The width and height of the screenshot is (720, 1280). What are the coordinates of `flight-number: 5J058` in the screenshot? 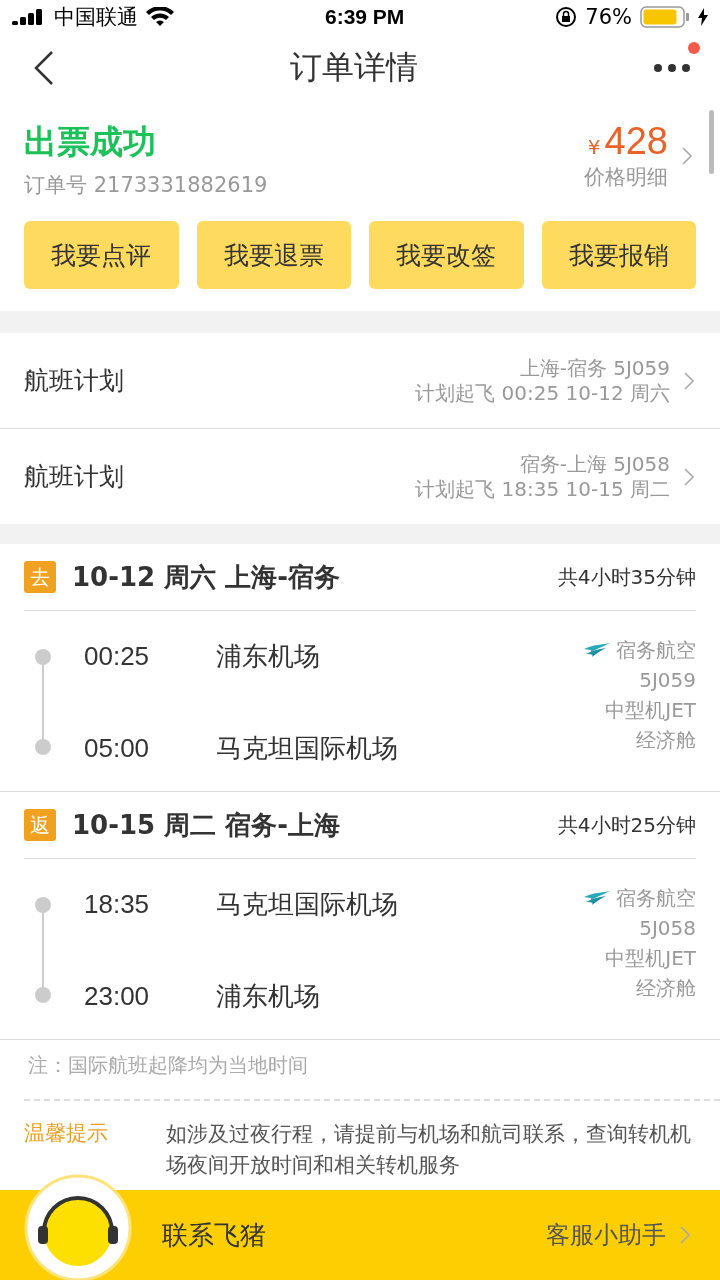 It's located at (667, 929).